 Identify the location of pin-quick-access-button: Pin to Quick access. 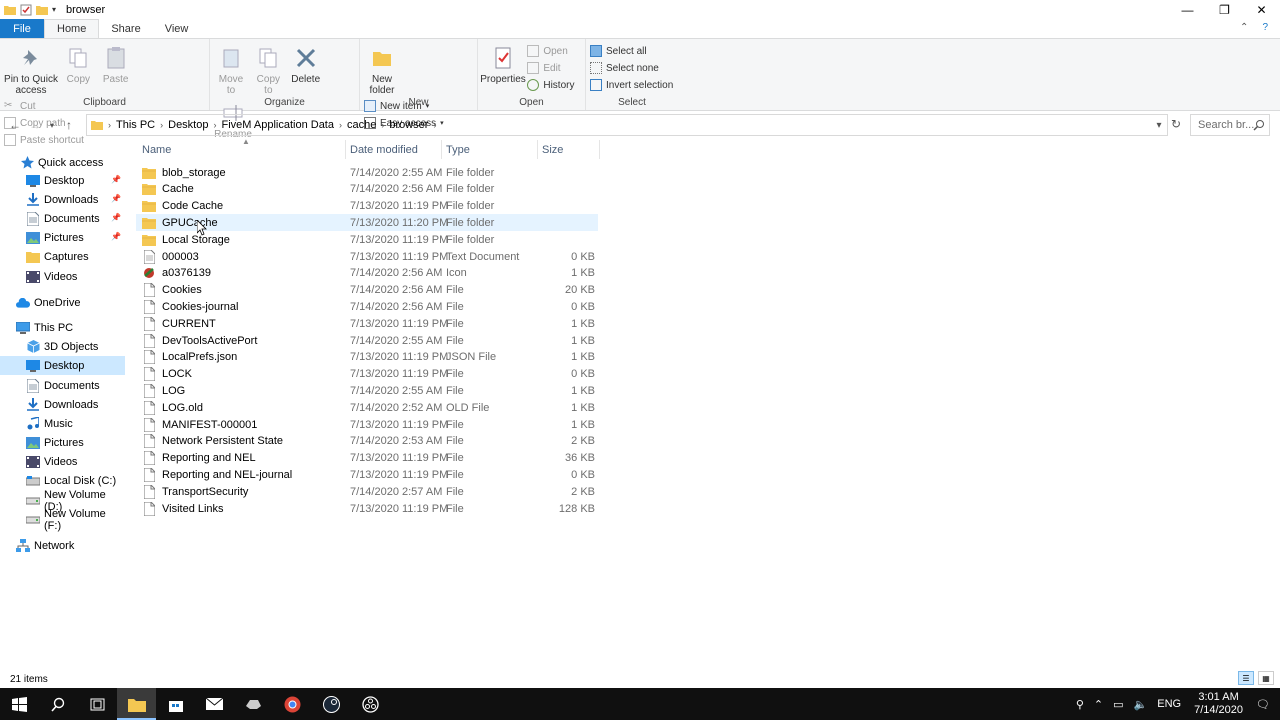
(31, 68).